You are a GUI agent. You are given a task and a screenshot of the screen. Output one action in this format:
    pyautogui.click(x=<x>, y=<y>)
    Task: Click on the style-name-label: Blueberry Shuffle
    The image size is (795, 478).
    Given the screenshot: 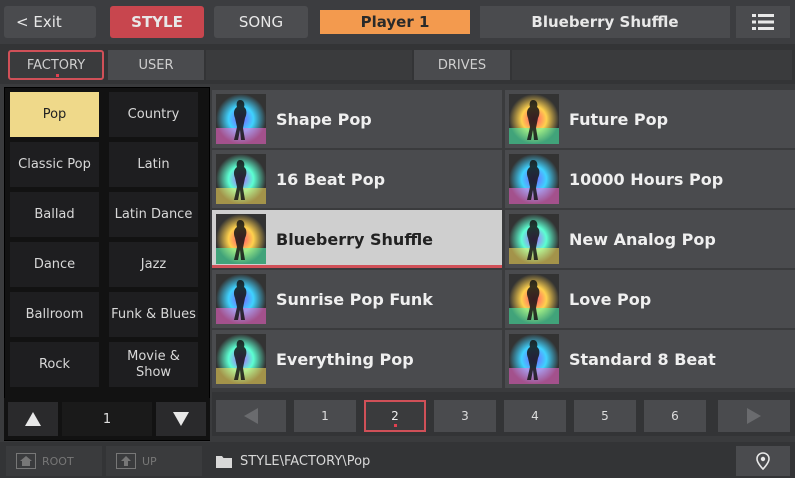 What is the action you would take?
    pyautogui.click(x=355, y=239)
    